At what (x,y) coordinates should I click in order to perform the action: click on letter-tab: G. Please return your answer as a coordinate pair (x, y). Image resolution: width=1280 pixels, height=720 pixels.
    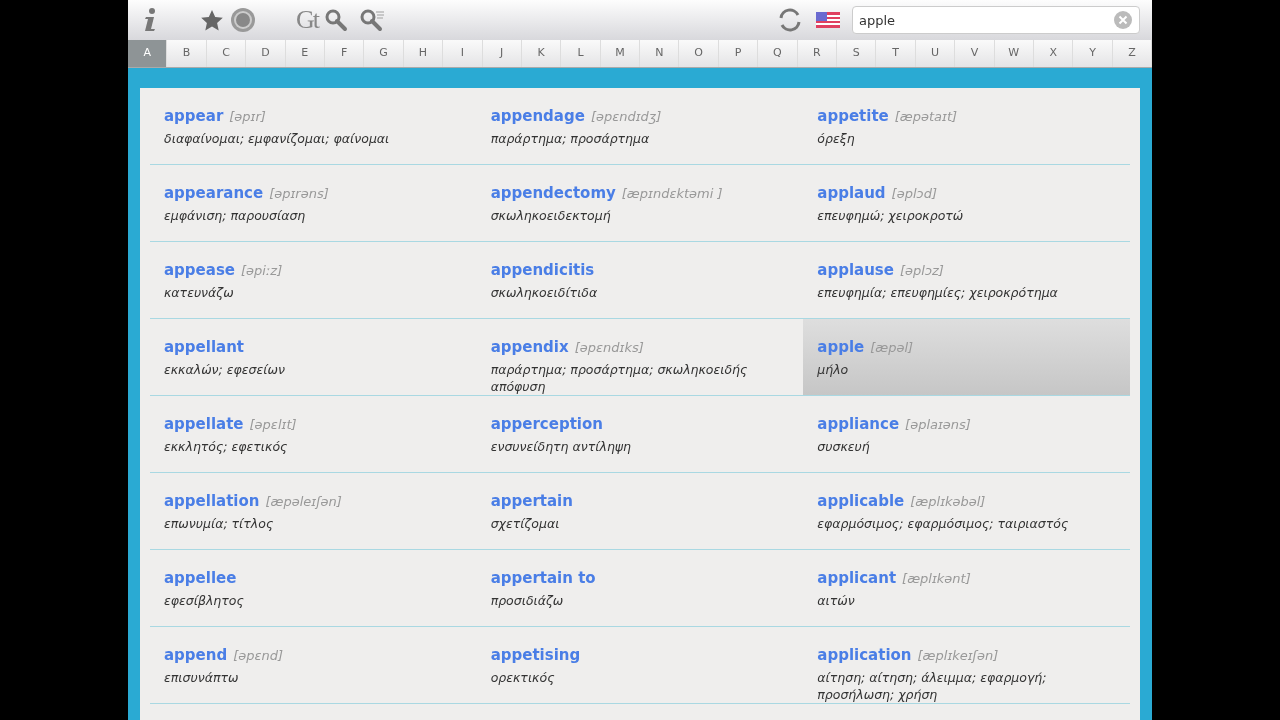
    Looking at the image, I should click on (384, 53).